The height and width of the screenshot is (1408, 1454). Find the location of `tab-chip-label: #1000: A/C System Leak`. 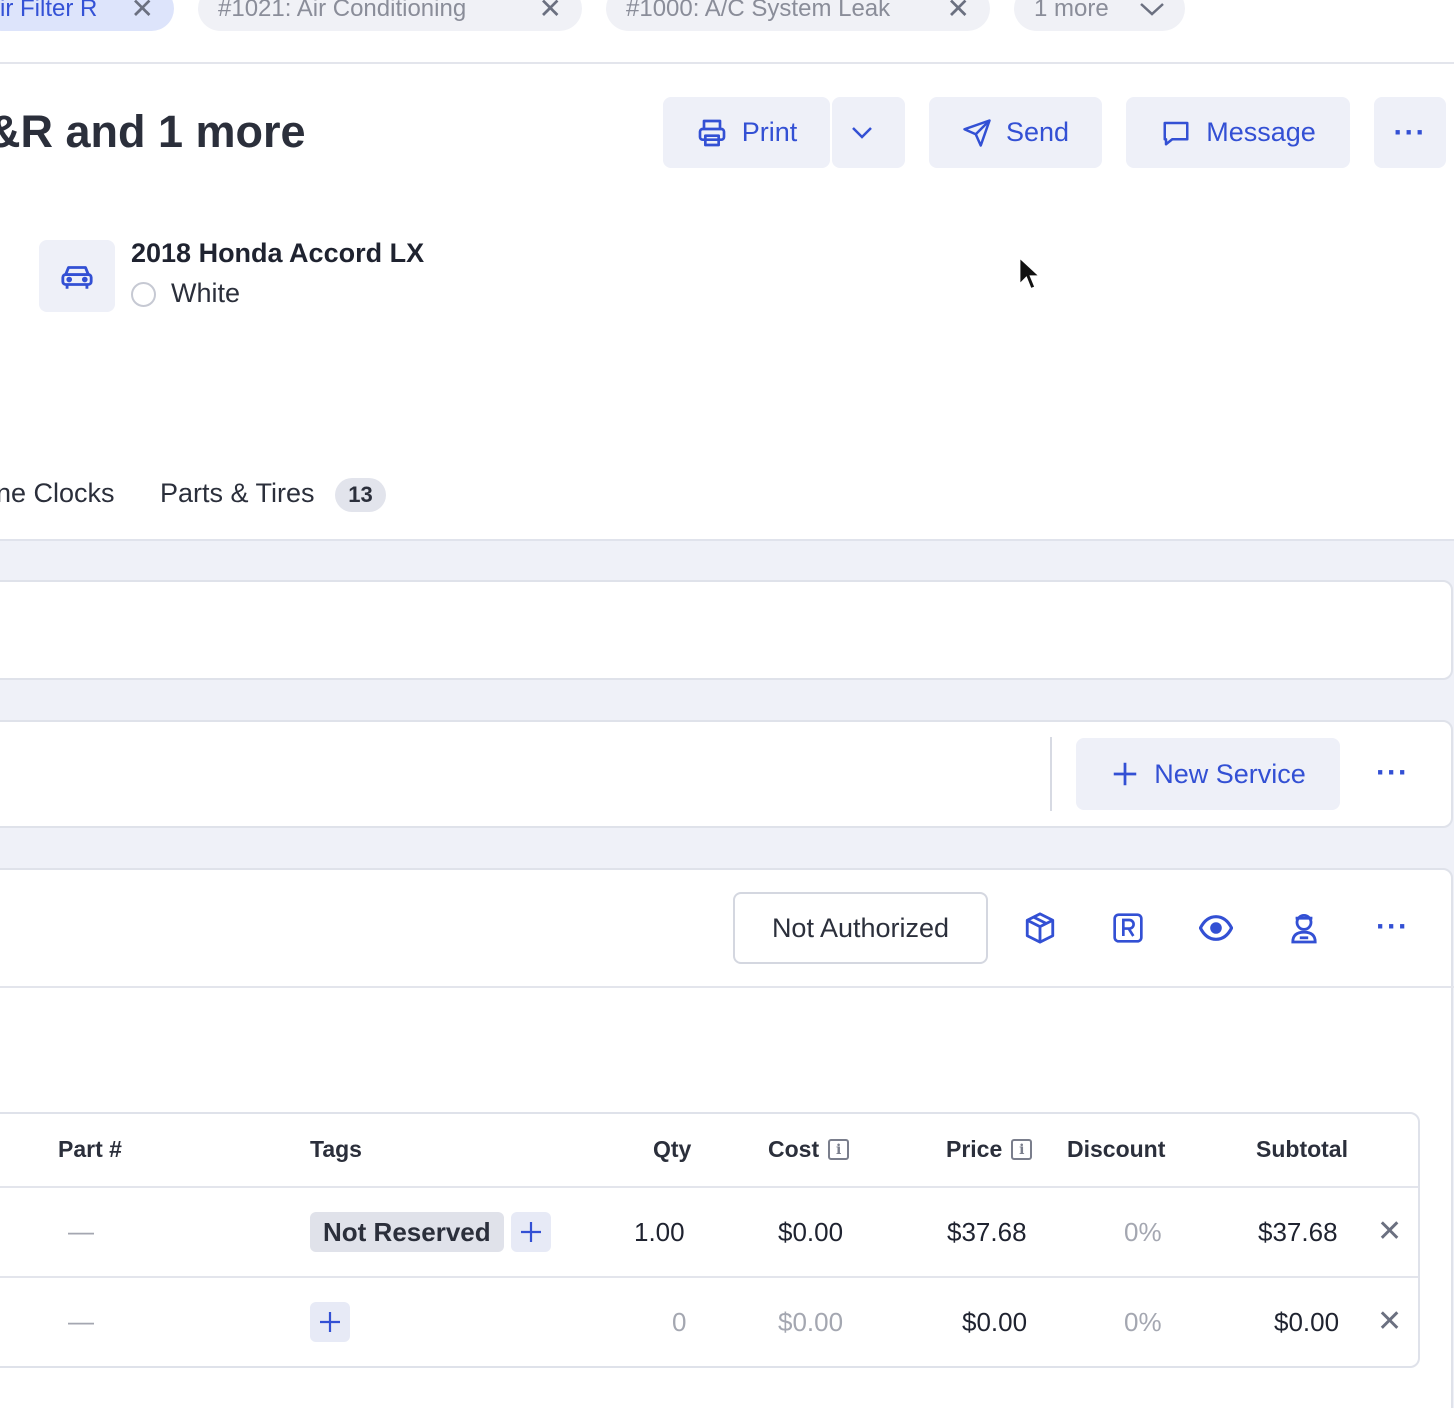

tab-chip-label: #1000: A/C System Leak is located at coordinates (758, 11).